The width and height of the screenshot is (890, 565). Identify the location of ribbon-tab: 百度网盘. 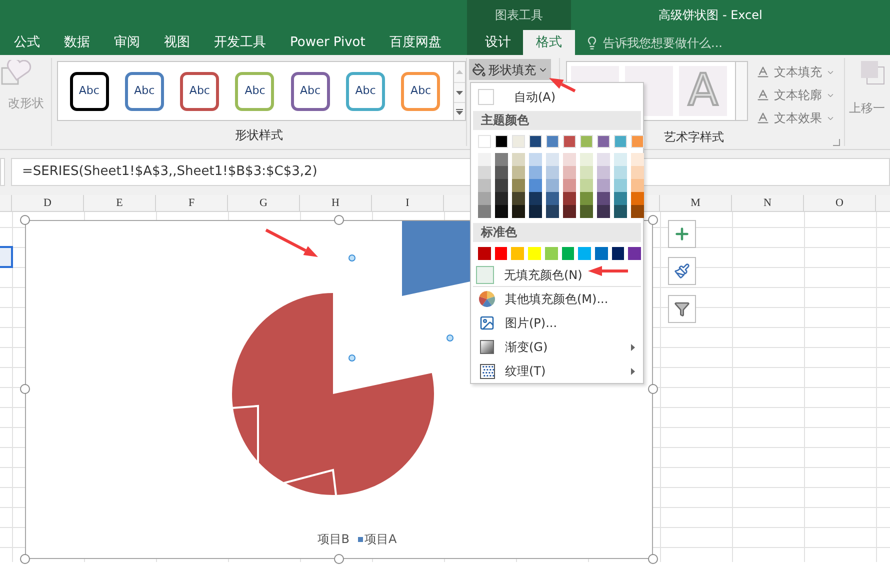
(415, 42).